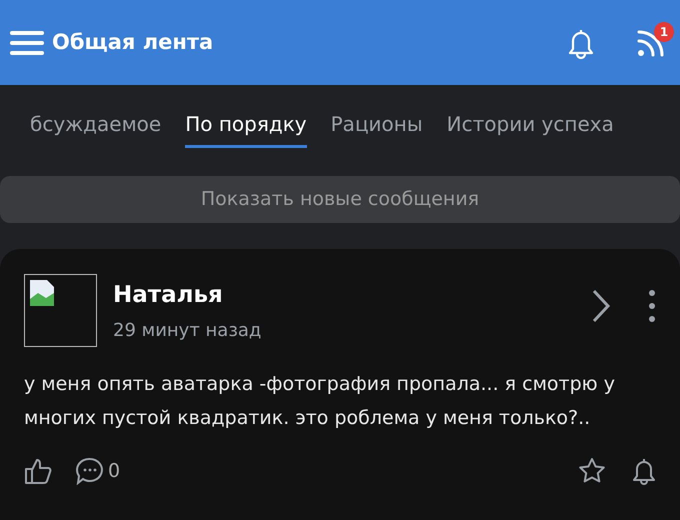 This screenshot has height=520, width=680. I want to click on chevron-right-icon, so click(601, 306).